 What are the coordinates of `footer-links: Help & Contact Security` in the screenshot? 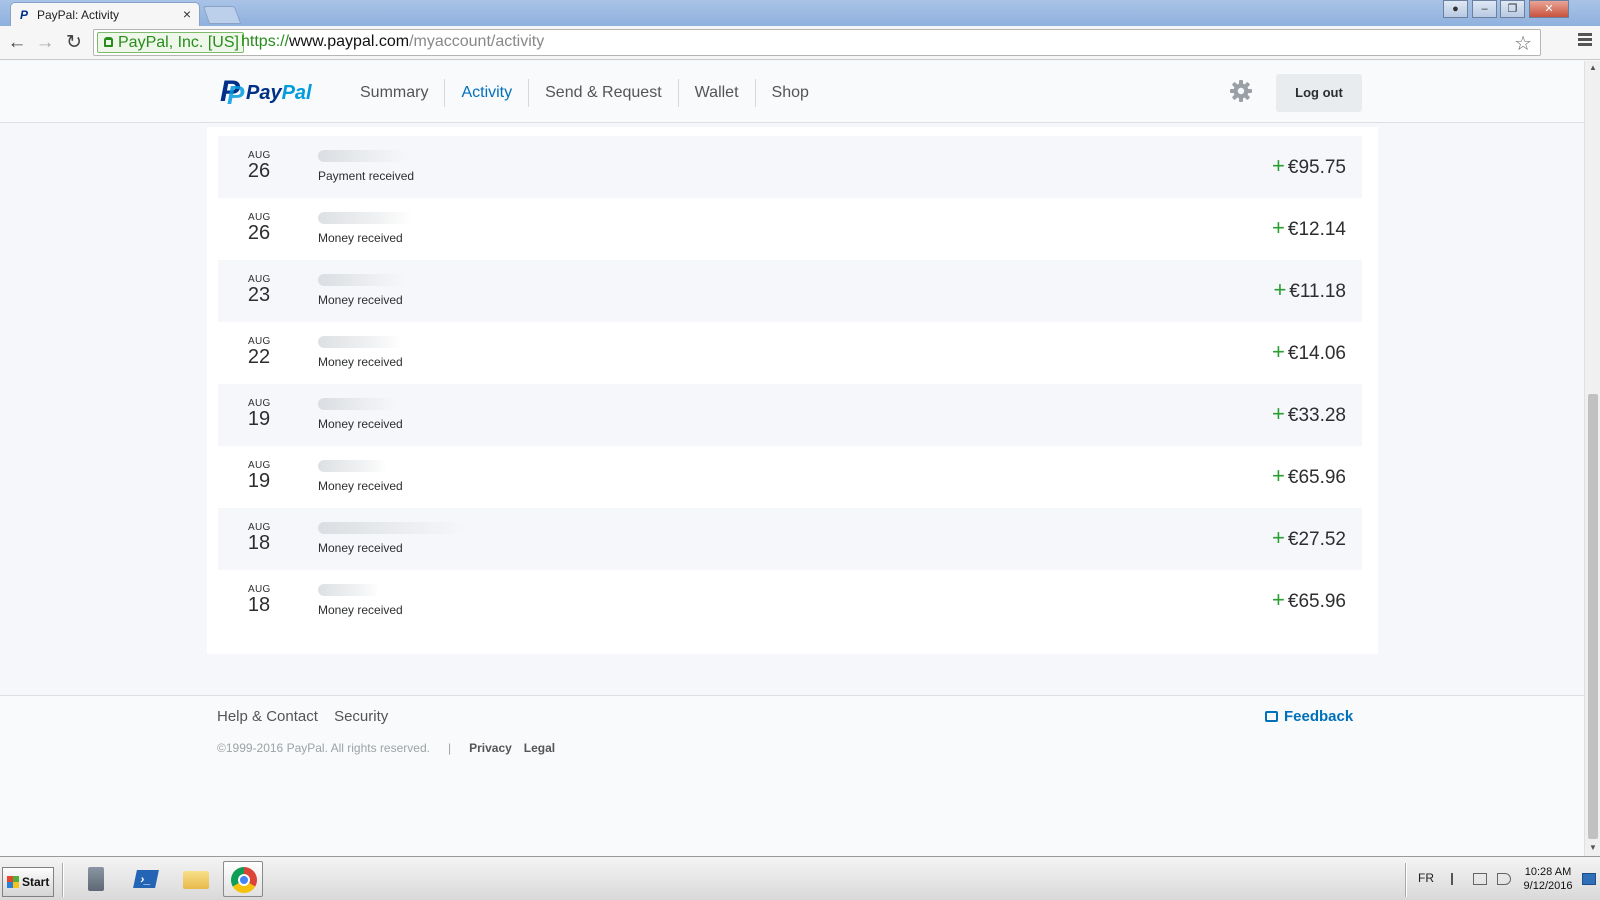 It's located at (308, 716).